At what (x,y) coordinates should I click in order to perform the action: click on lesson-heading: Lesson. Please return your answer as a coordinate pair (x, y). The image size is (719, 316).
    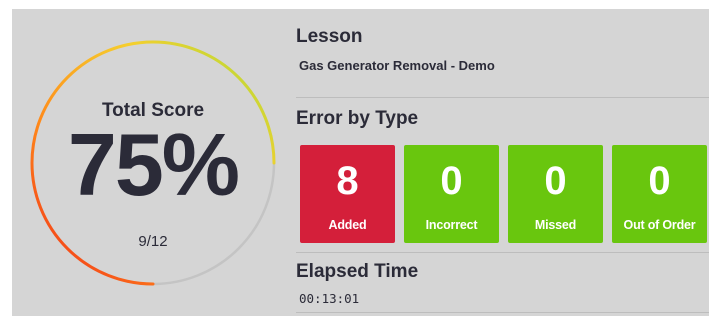
    Looking at the image, I should click on (329, 36).